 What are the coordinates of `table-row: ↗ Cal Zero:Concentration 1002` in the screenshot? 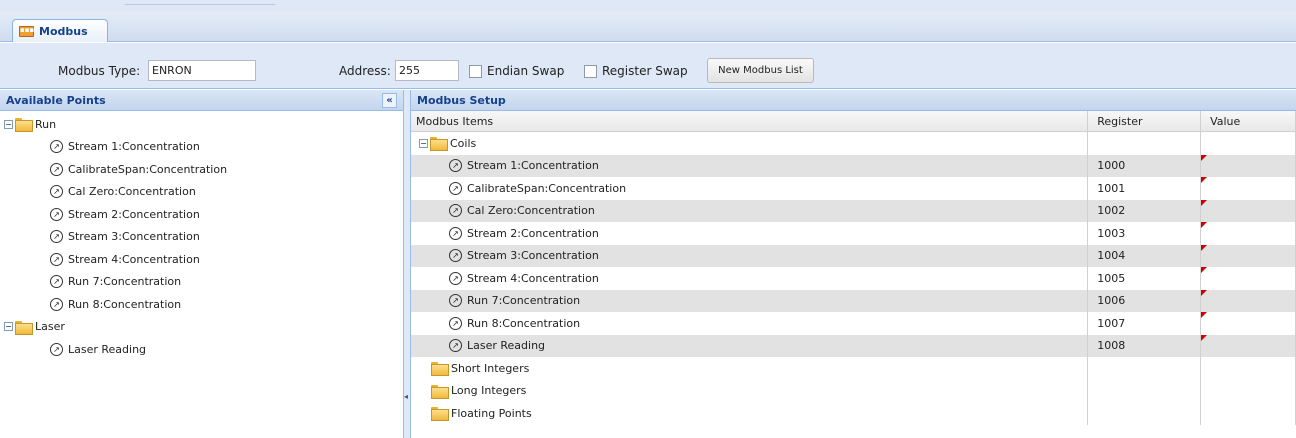 It's located at (853, 210).